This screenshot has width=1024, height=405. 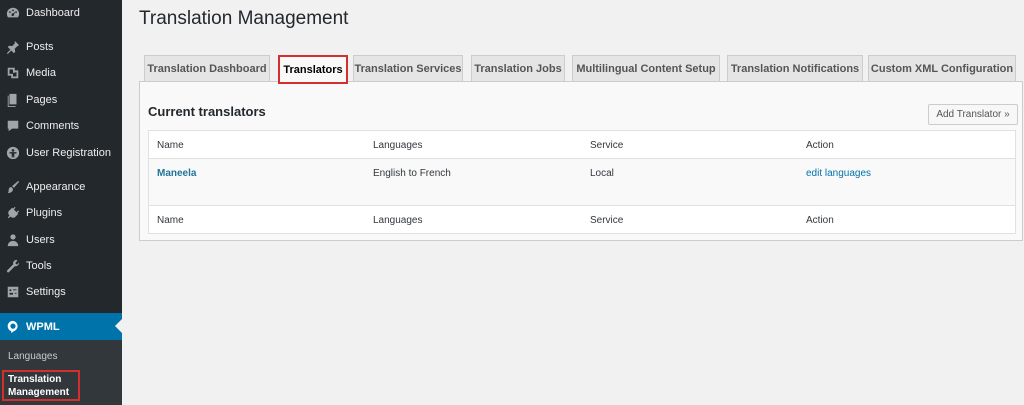 What do you see at coordinates (13, 327) in the screenshot?
I see `wpml-icon` at bounding box center [13, 327].